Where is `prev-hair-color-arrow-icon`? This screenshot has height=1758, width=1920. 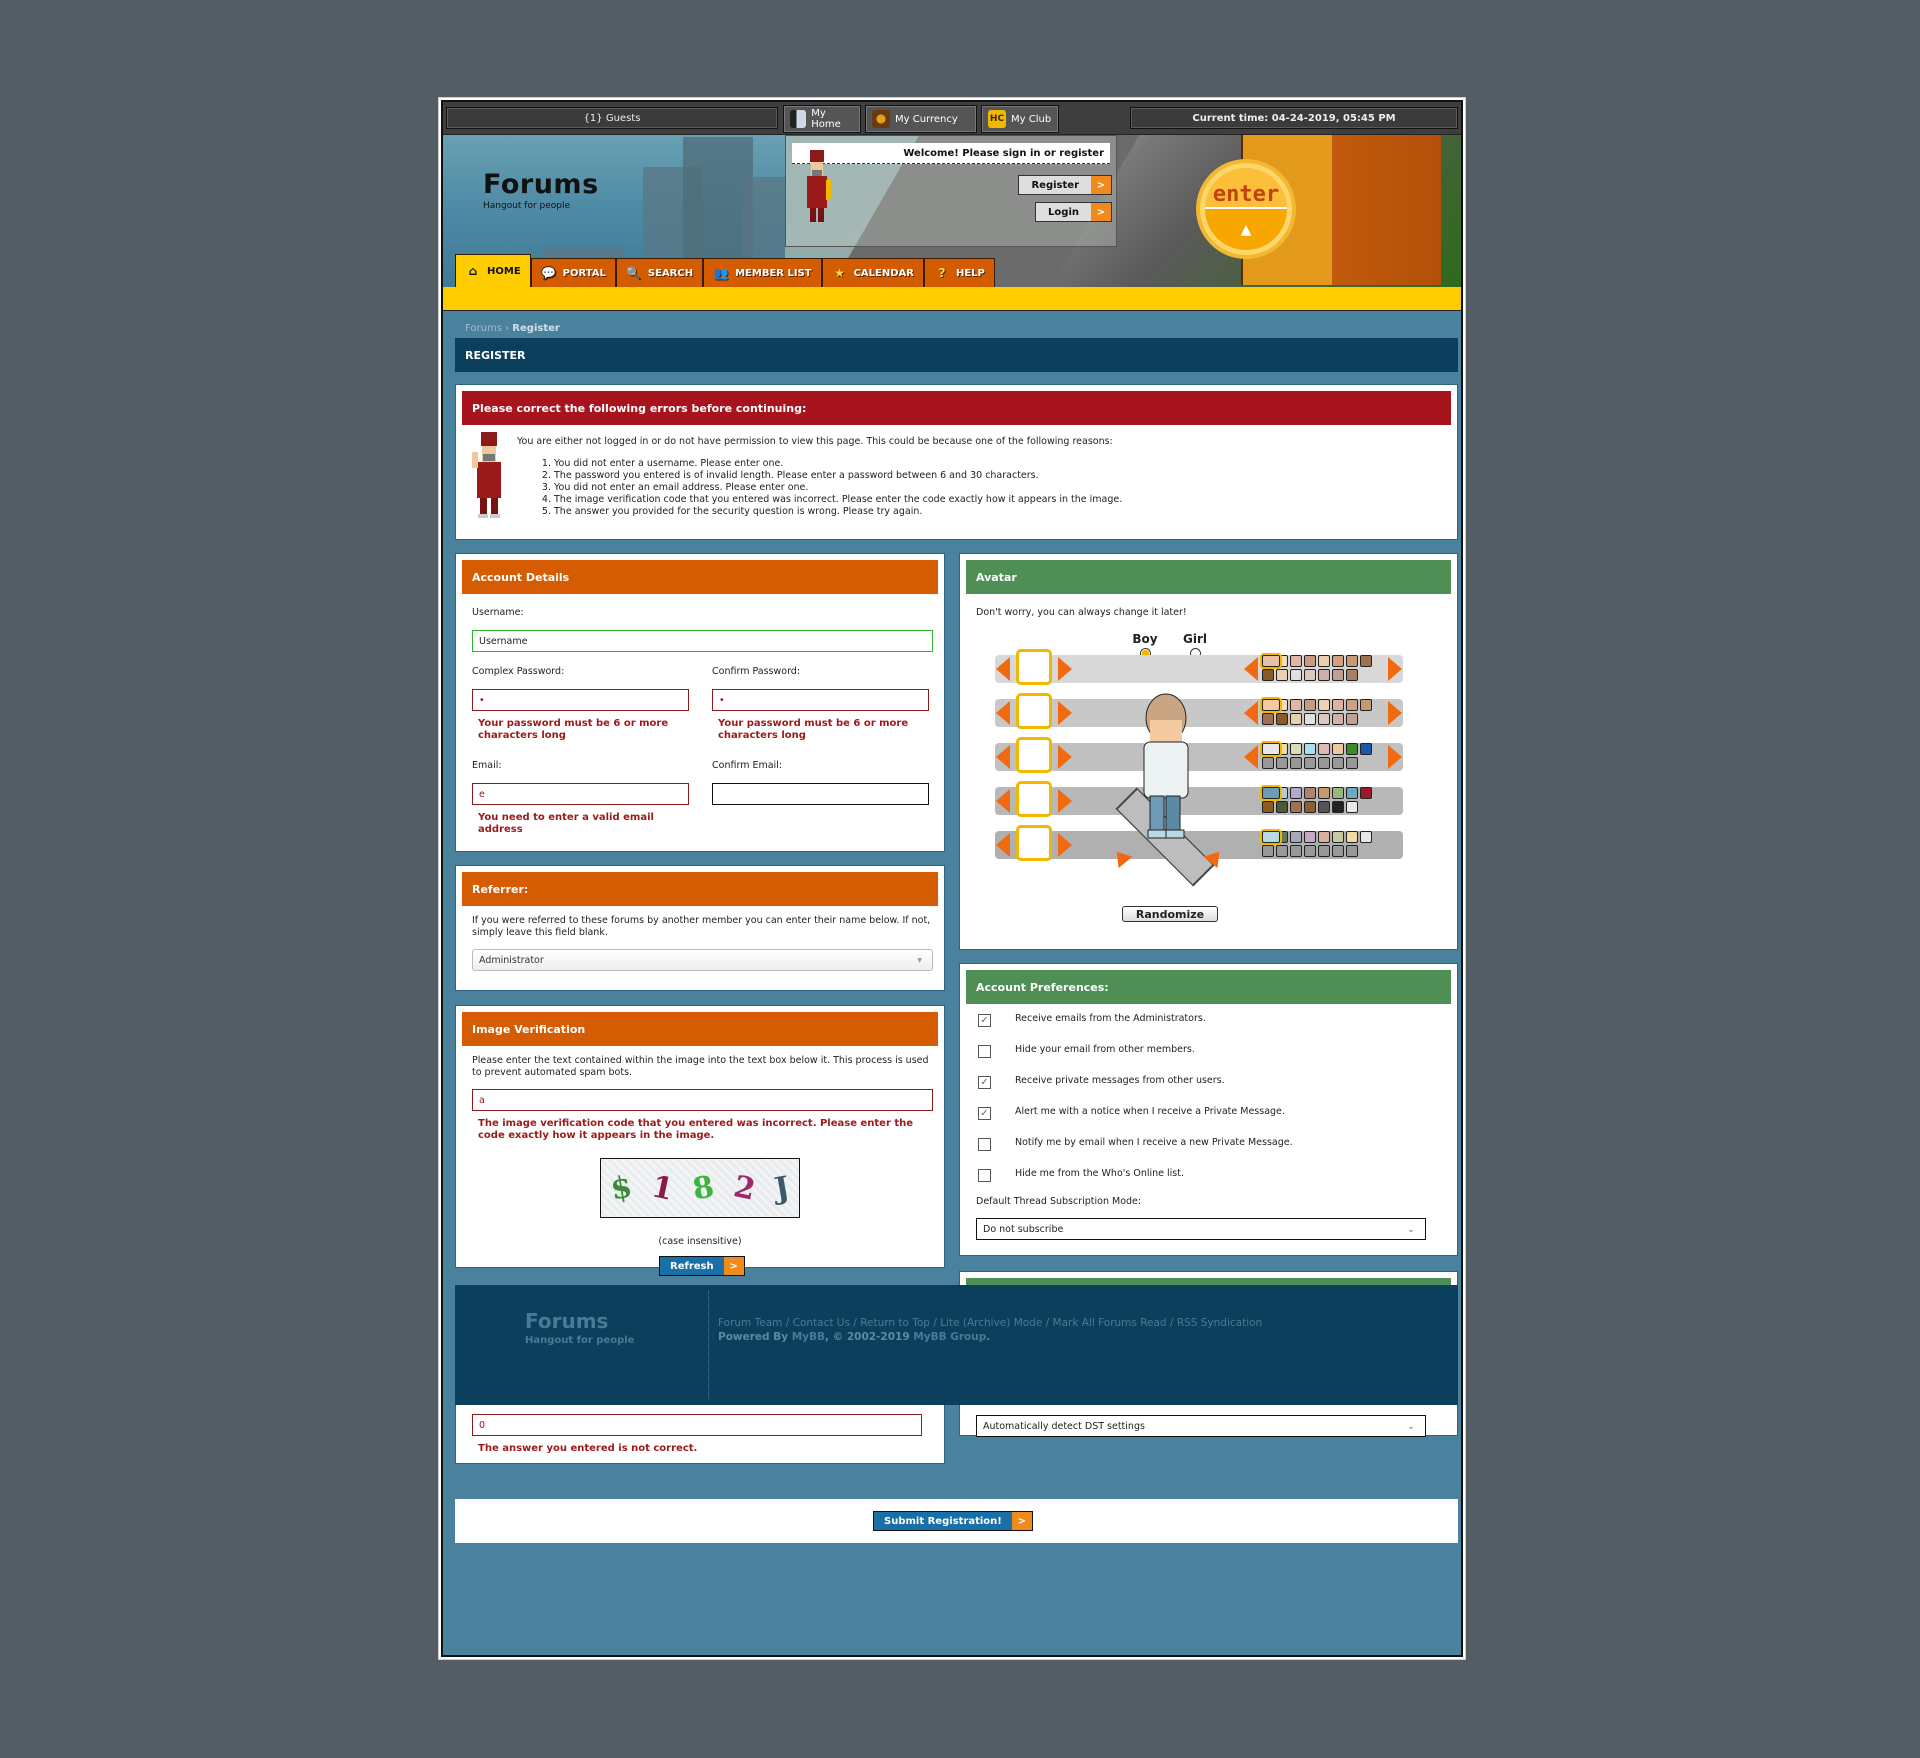 prev-hair-color-arrow-icon is located at coordinates (1251, 669).